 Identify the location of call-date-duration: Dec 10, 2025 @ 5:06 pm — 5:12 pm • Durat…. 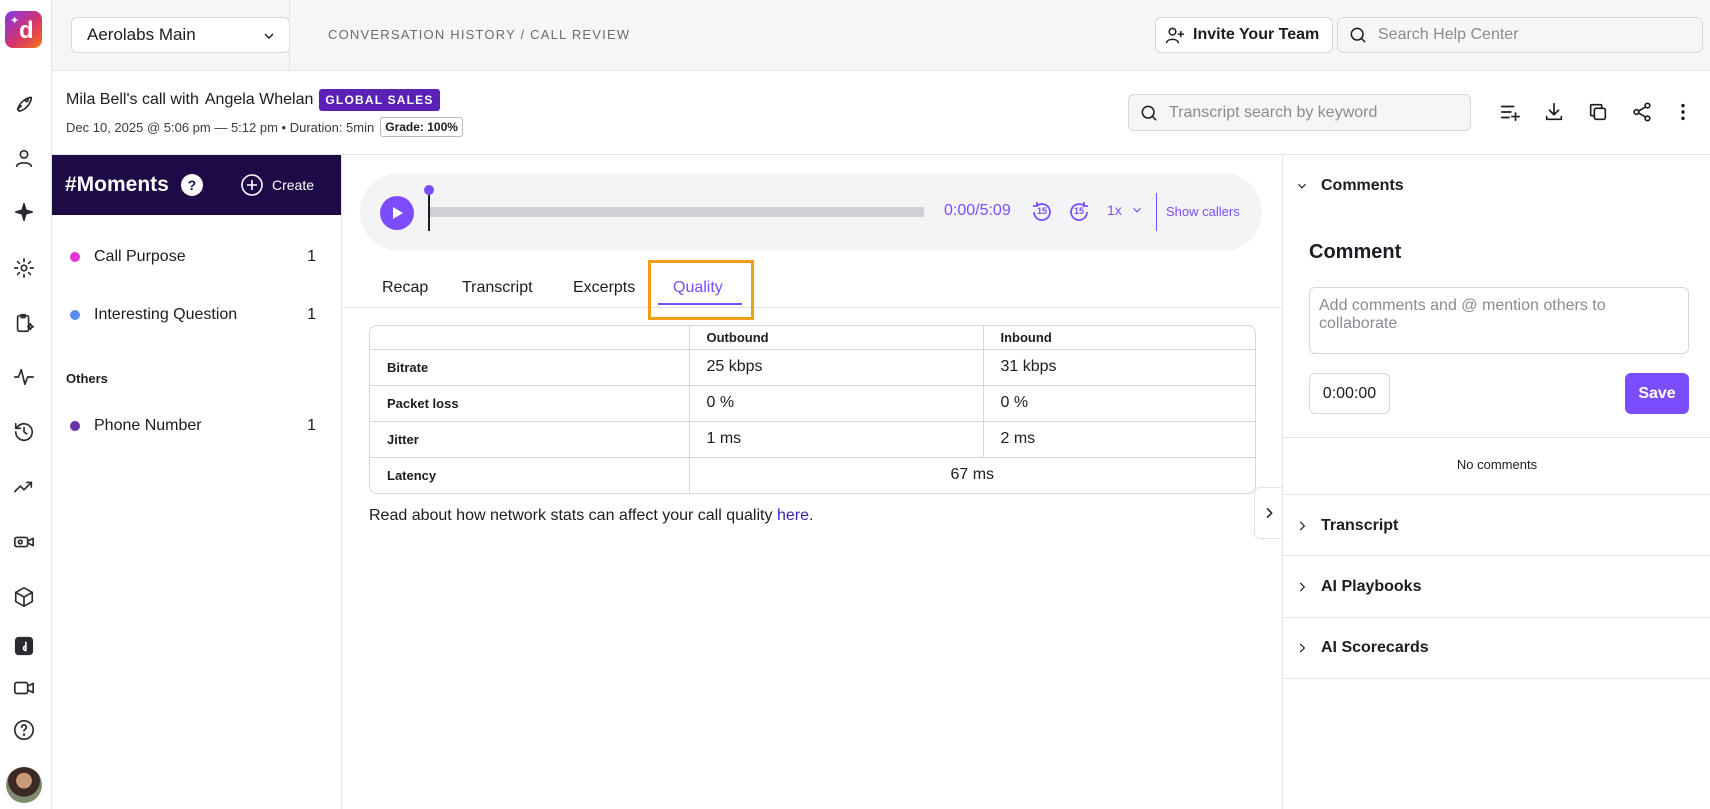
(220, 127).